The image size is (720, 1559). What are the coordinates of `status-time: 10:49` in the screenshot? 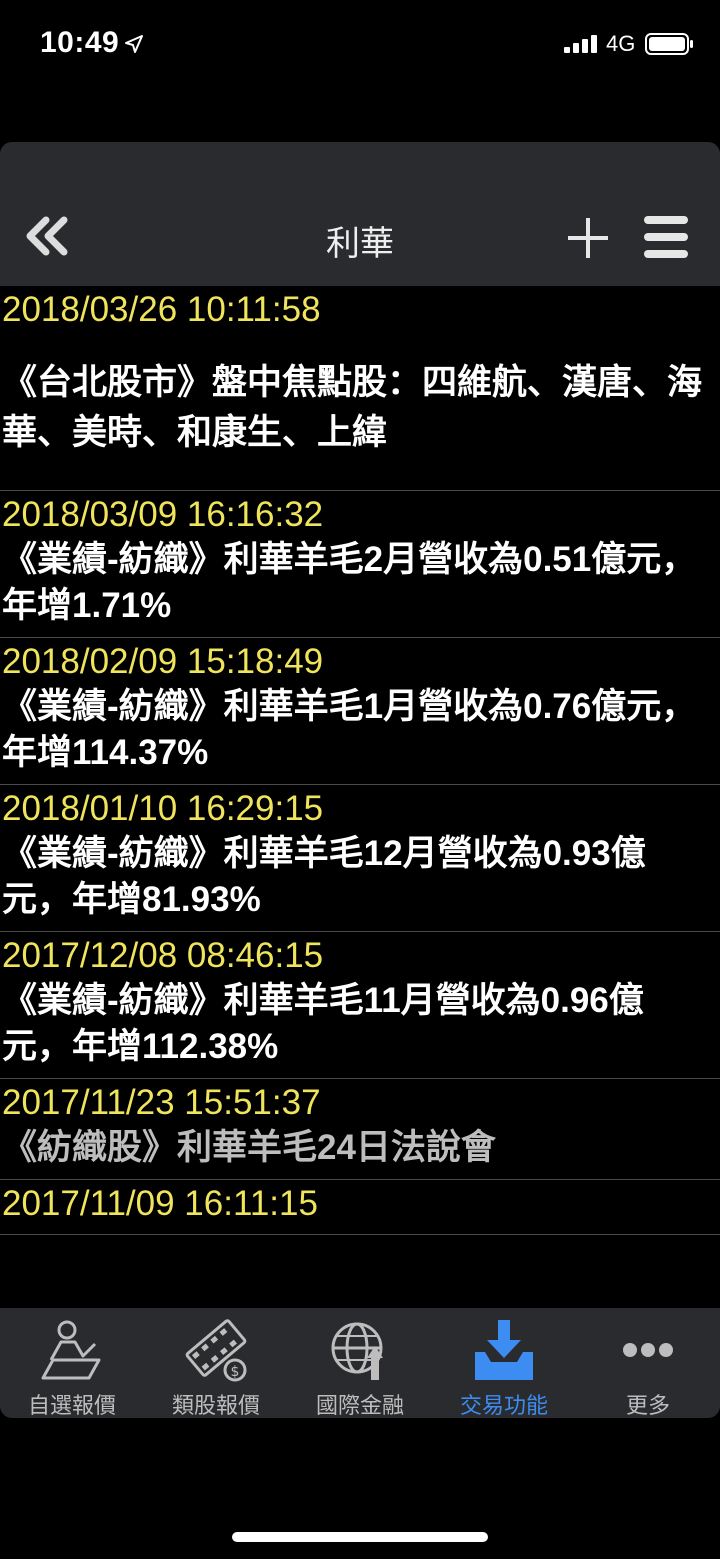 It's located at (80, 42).